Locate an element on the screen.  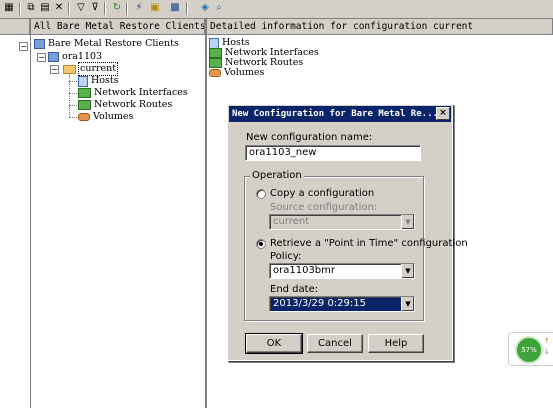
monitor-icon: ▩ is located at coordinates (175, 8).